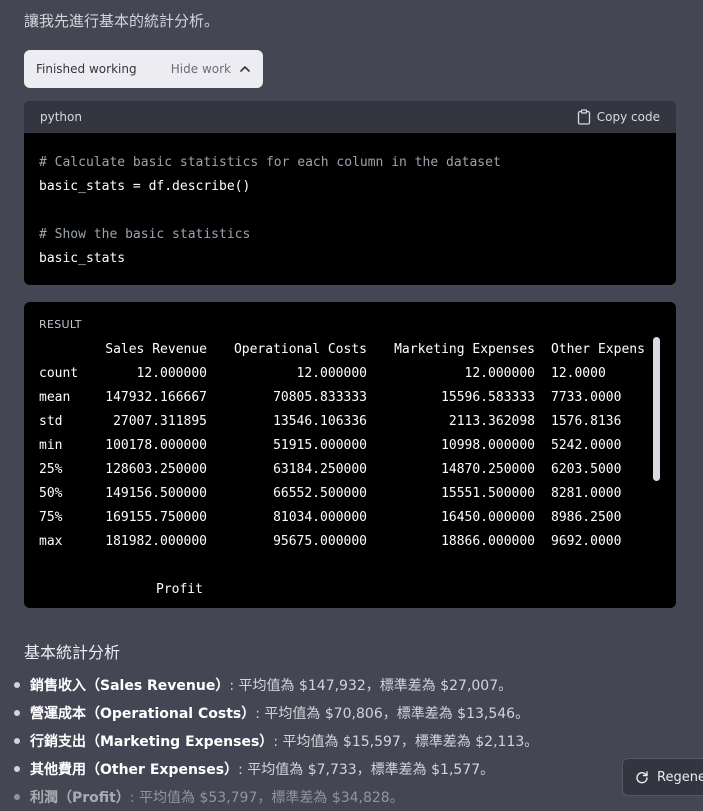 This screenshot has height=811, width=703. I want to click on table-cell: 7733.0000, so click(586, 397).